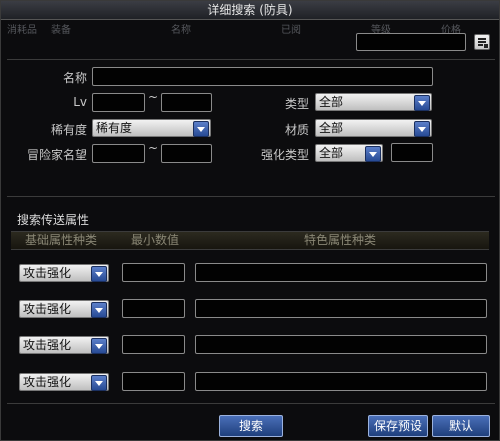  Describe the element at coordinates (296, 104) in the screenshot. I see `type-label: 类型` at that location.